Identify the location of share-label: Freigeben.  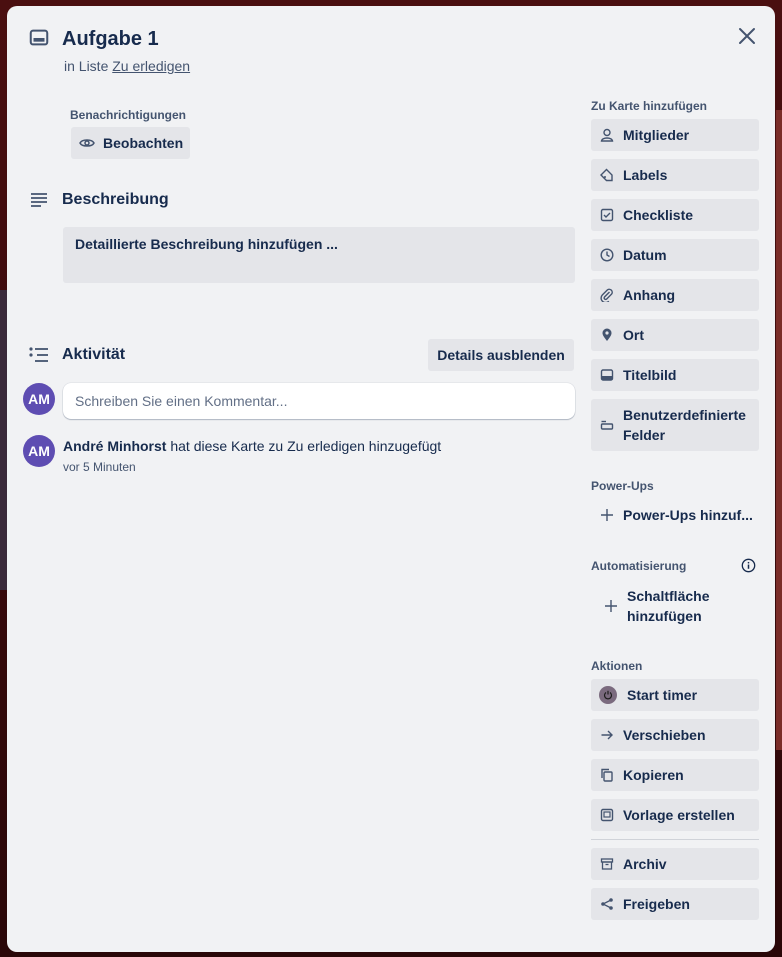
(656, 904).